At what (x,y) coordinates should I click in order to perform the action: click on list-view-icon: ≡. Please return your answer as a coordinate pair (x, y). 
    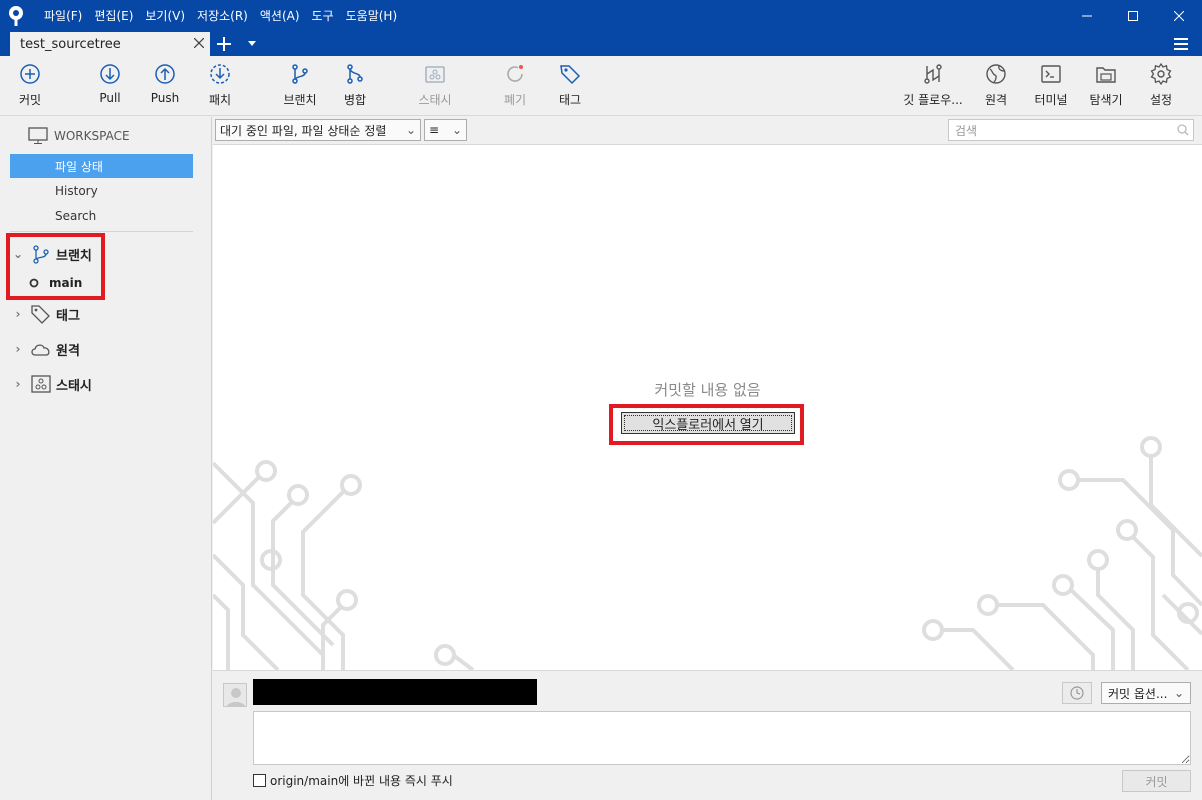
    Looking at the image, I should click on (434, 130).